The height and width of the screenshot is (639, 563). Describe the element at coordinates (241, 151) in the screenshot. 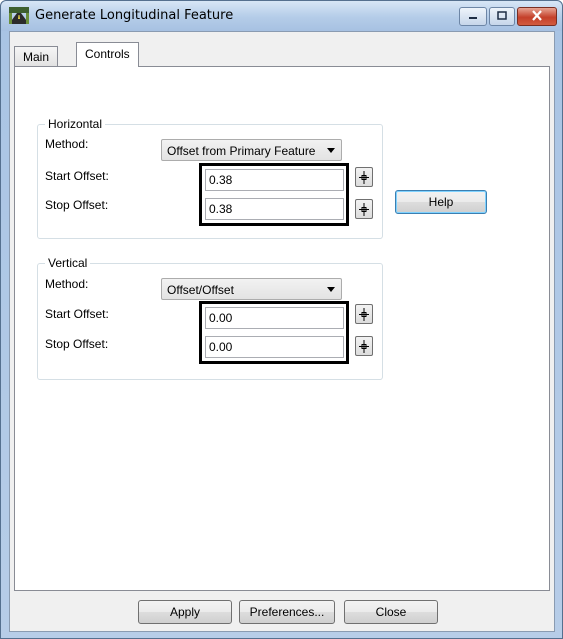

I see `horizontal-method-value: Offset from Primary Feature` at that location.